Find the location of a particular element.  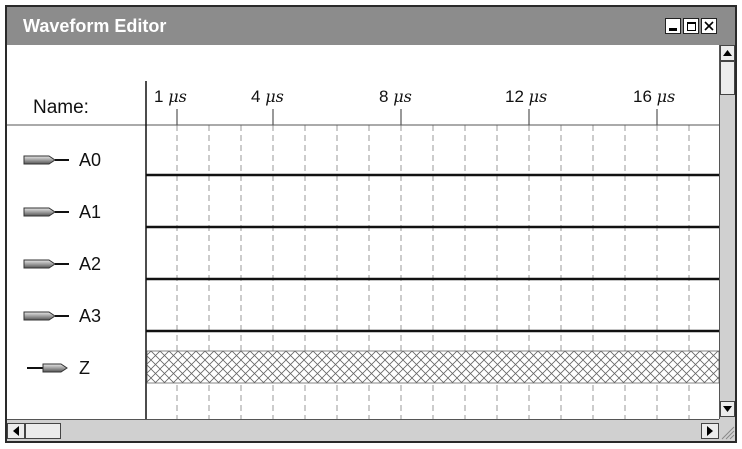

maximize-button is located at coordinates (691, 26).